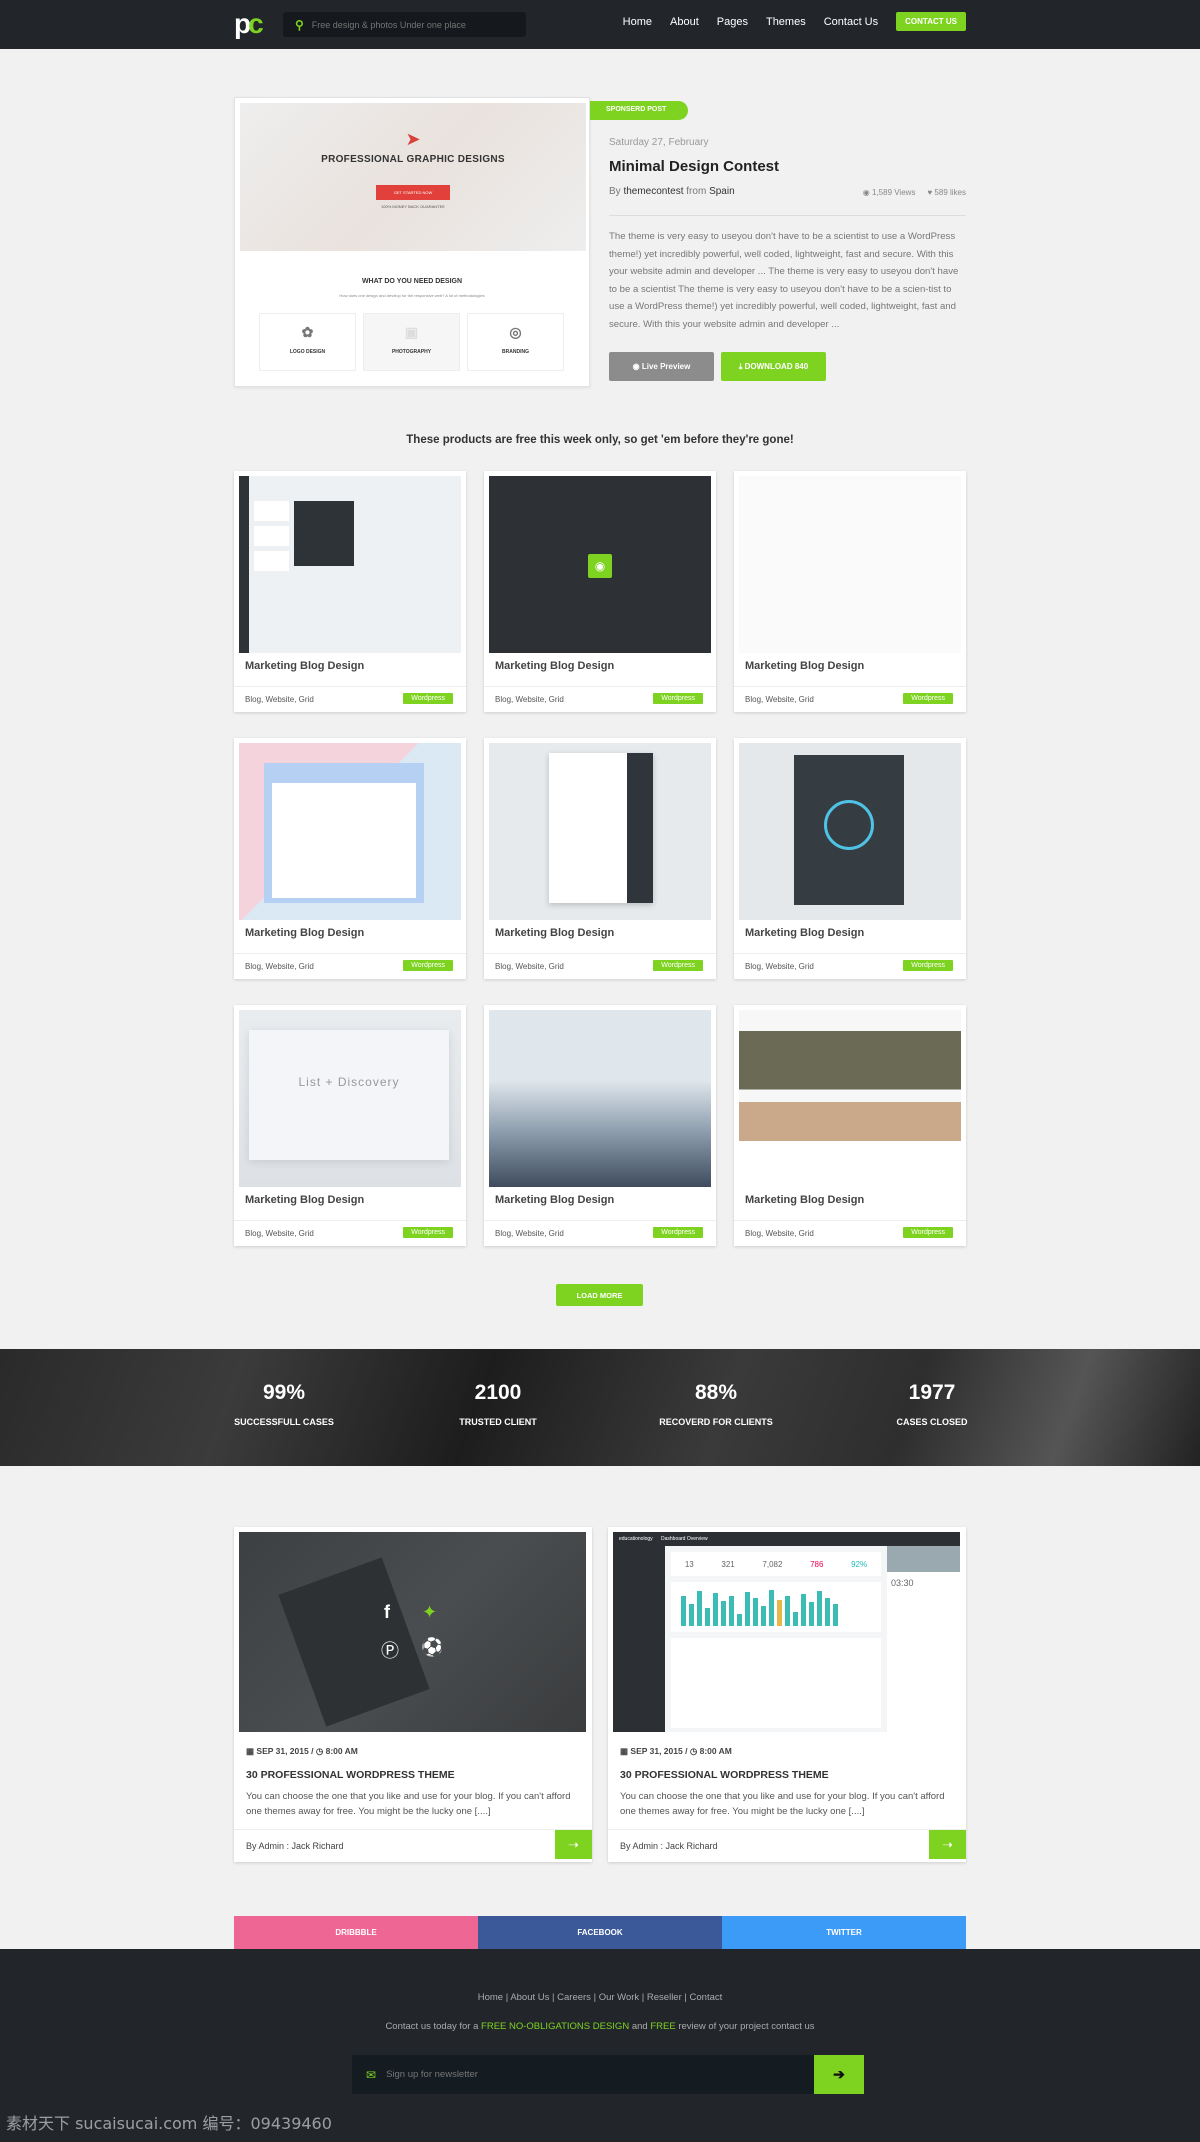 The height and width of the screenshot is (2142, 1200). Describe the element at coordinates (664, 1997) in the screenshot. I see `footer-link-reseller: Reseller` at that location.